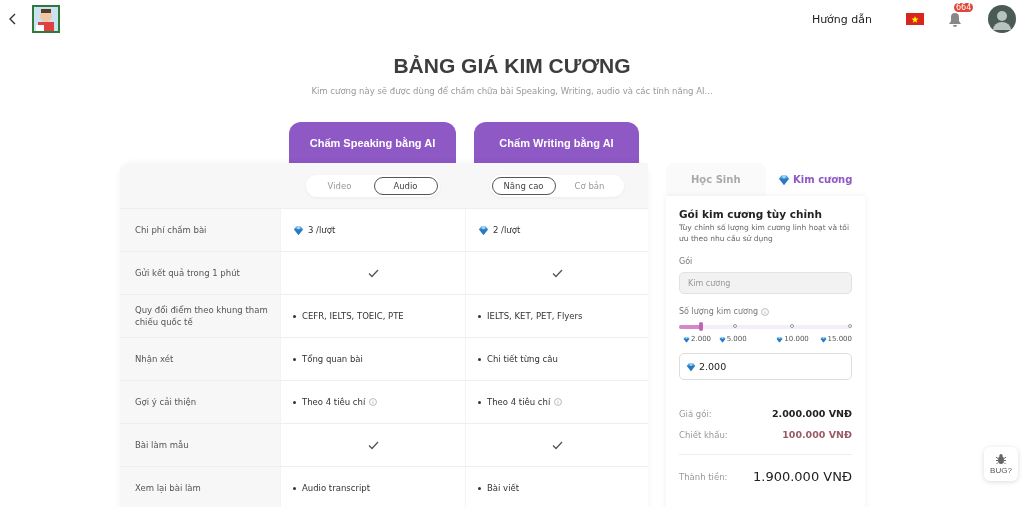  I want to click on feature-label: Bài làm mẫu, so click(162, 445).